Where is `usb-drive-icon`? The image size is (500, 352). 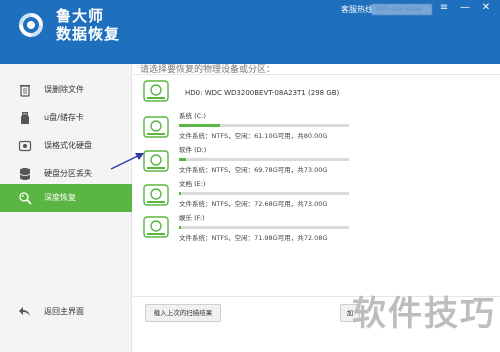 usb-drive-icon is located at coordinates (25, 118).